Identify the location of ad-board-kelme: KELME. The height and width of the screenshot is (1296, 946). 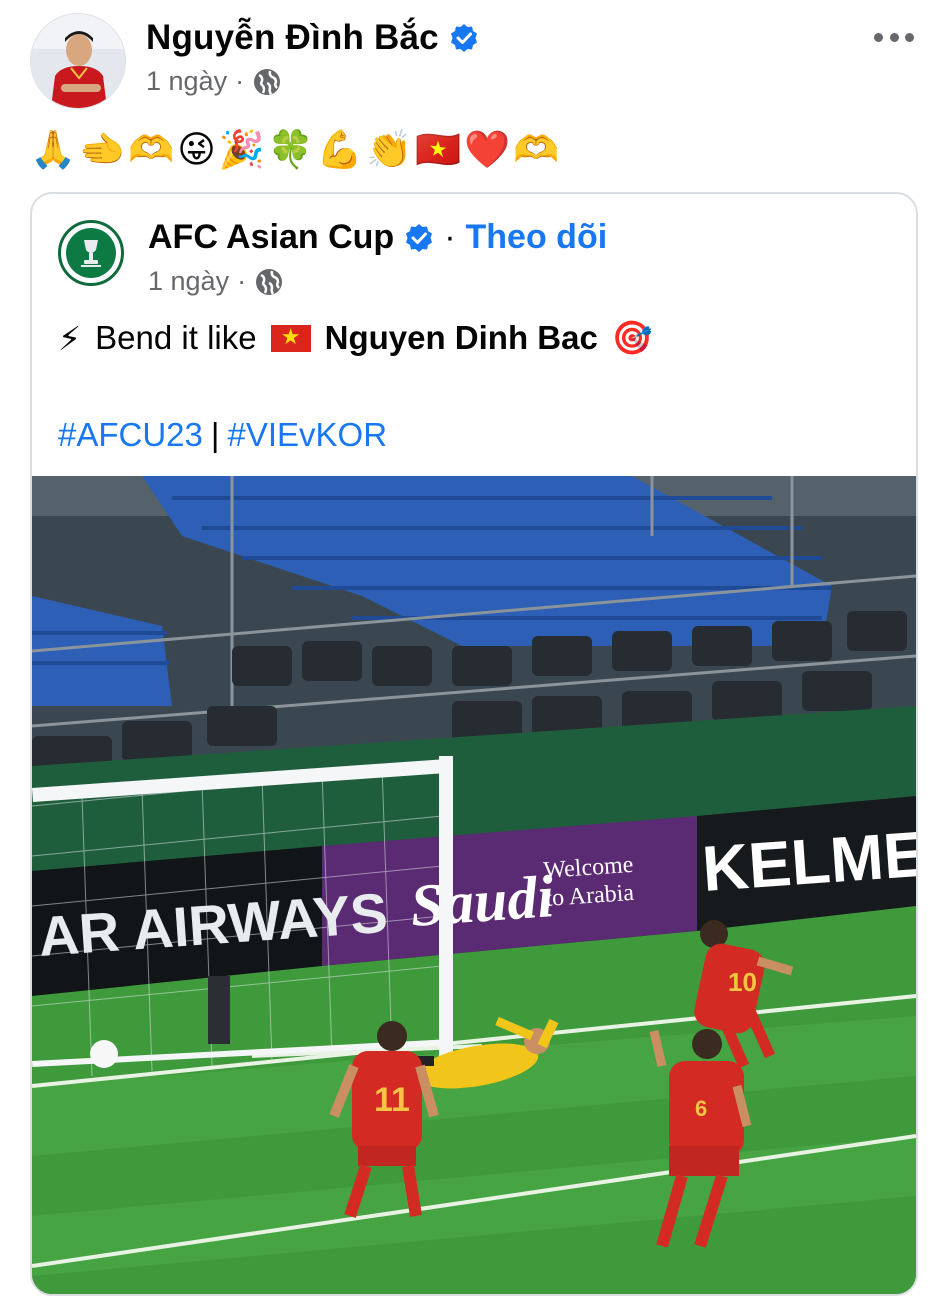
(808, 861).